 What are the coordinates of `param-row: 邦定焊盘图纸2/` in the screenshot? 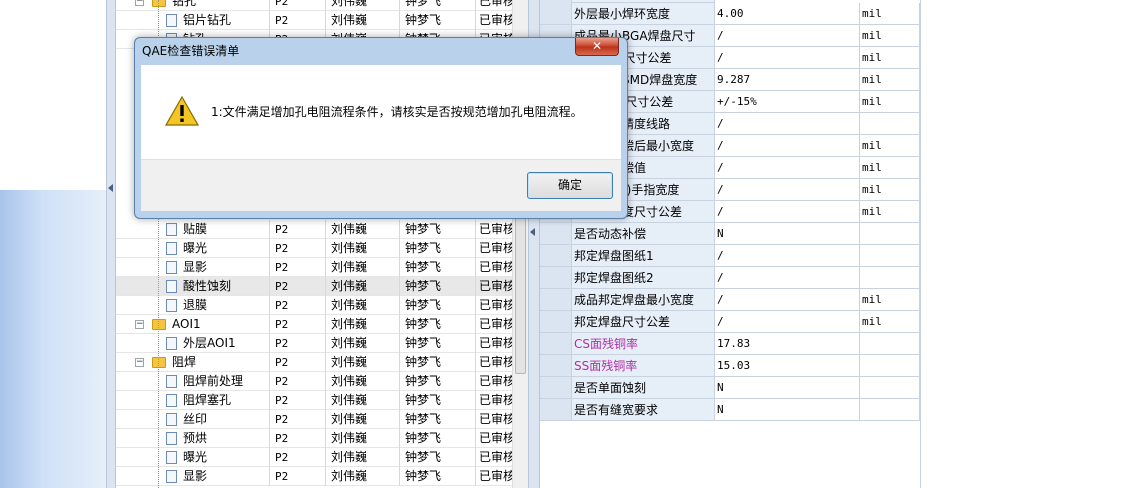 It's located at (746, 278).